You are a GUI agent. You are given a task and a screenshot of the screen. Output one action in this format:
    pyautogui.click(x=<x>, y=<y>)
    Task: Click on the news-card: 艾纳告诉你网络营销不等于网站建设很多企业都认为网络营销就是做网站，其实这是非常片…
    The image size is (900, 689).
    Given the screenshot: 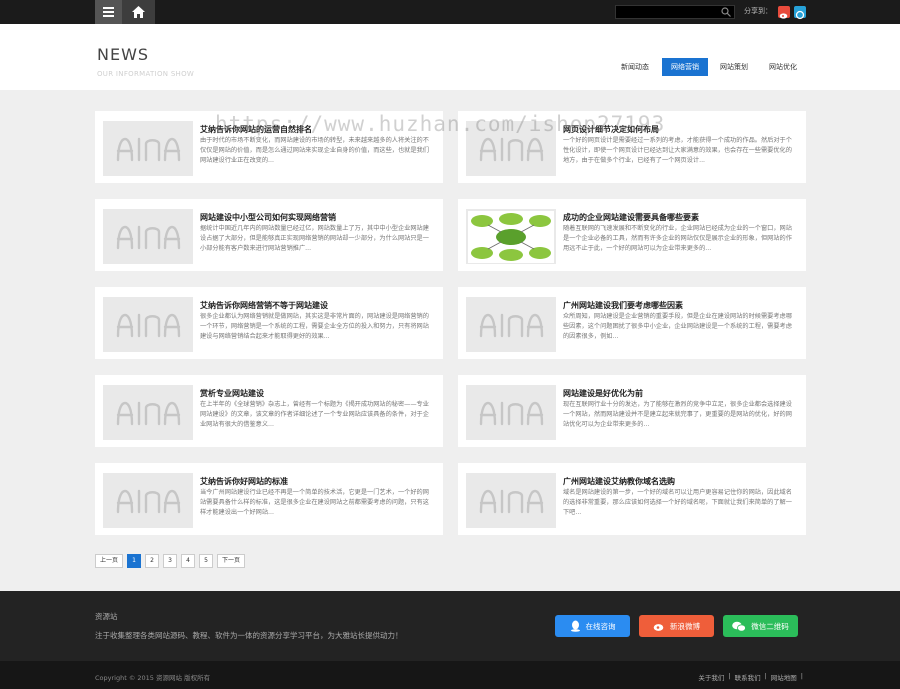 What is the action you would take?
    pyautogui.click(x=269, y=323)
    